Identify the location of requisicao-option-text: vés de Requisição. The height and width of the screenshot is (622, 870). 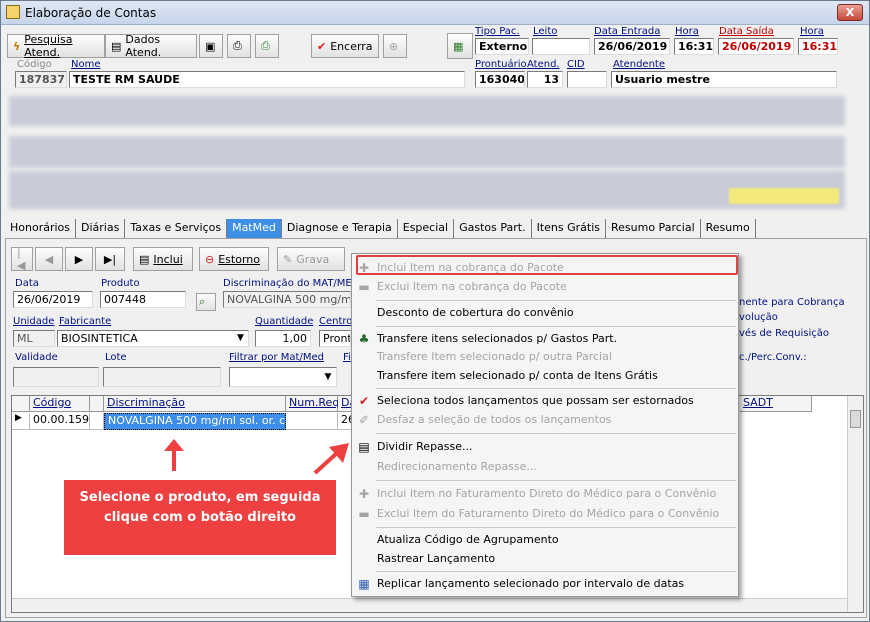
(784, 333).